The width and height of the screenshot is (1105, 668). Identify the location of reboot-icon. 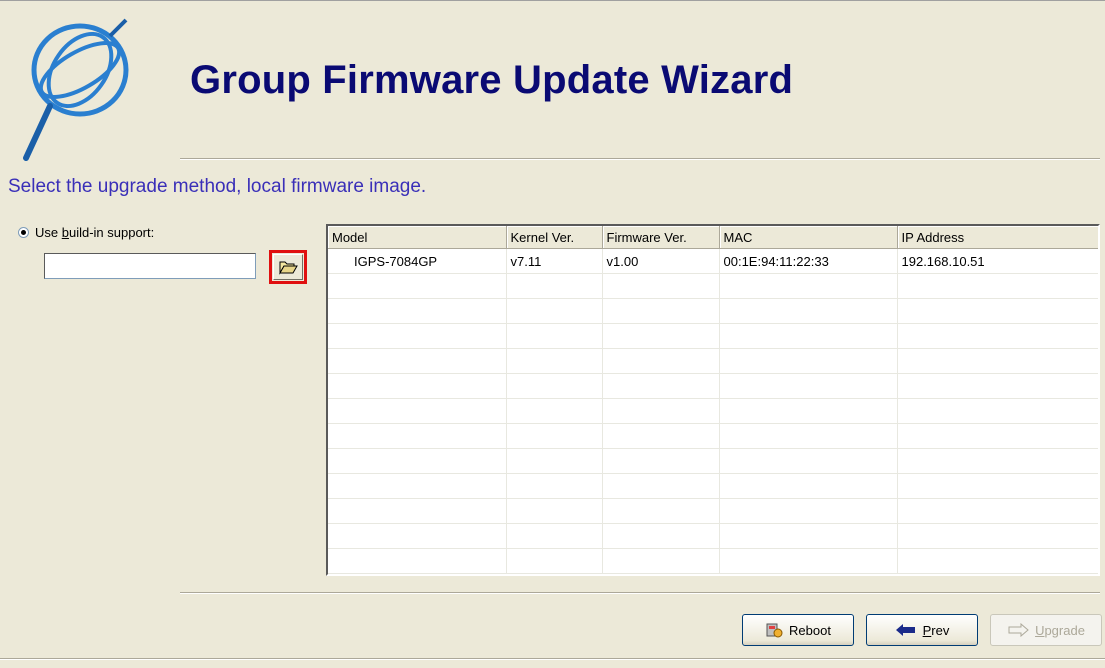
(774, 630).